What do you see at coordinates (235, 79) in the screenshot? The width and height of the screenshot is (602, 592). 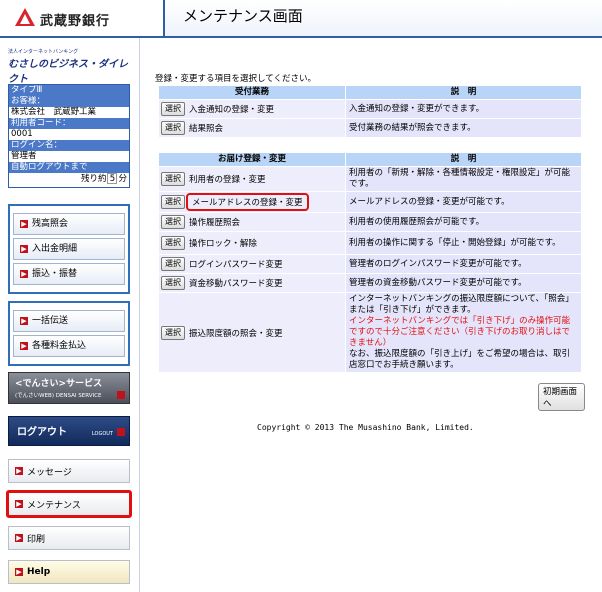 I see `instruction-text: 登録・変更する項目を選択してください。` at bounding box center [235, 79].